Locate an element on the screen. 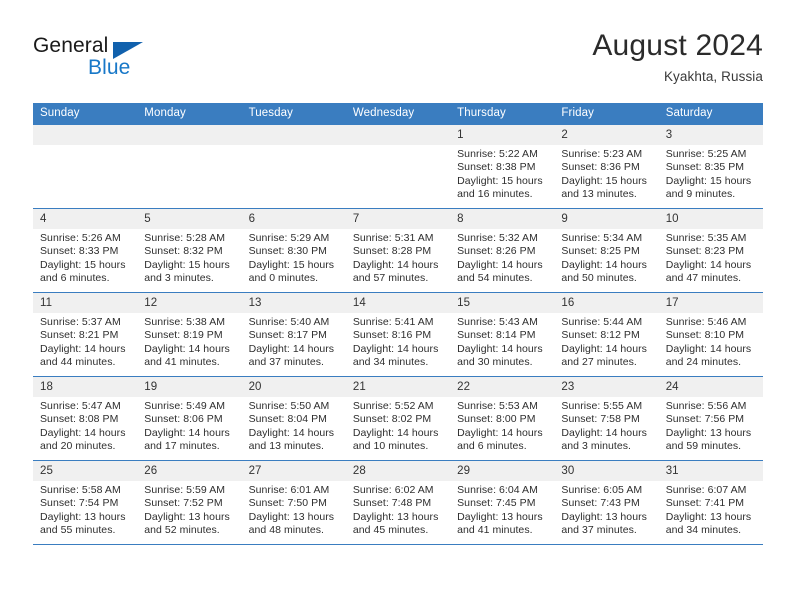 The image size is (792, 612). sunrise-text: Sunrise: 5:37 AM is located at coordinates (80, 322).